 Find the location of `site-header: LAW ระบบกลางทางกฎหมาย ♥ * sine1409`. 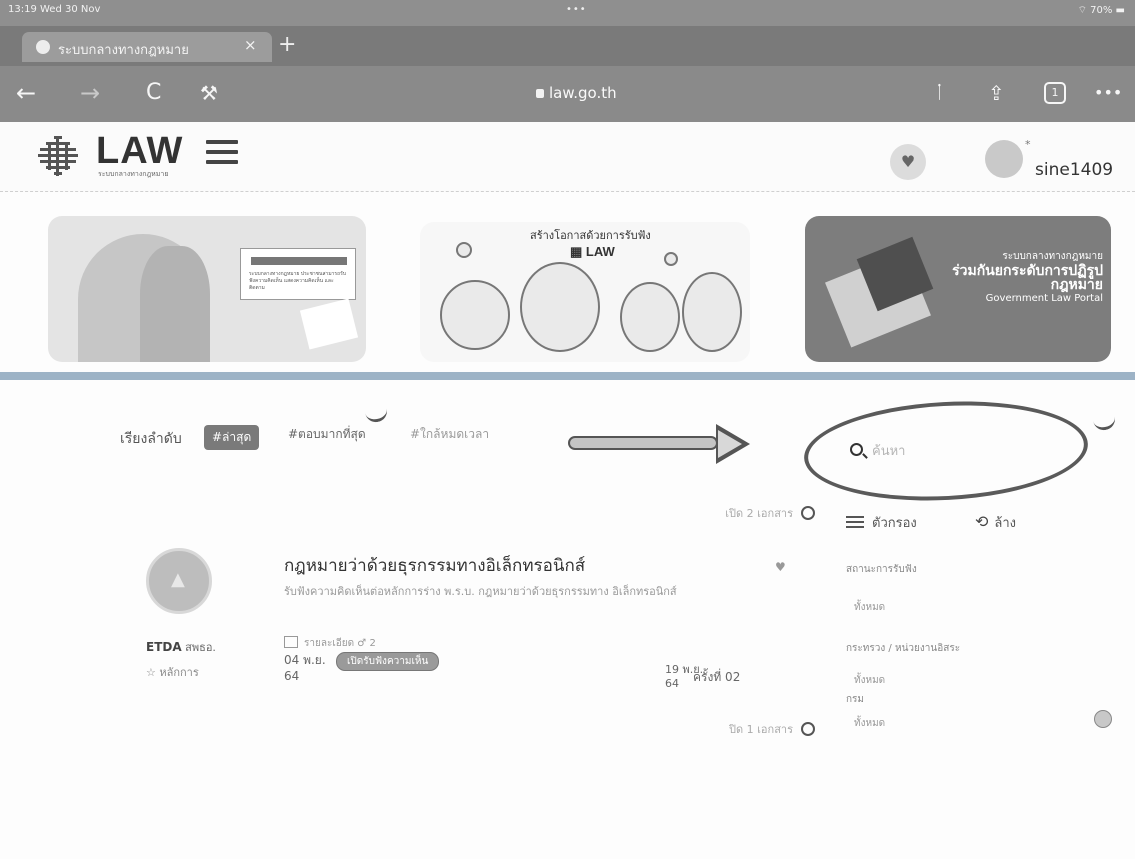

site-header: LAW ระบบกลางทางกฎหมาย ♥ * sine1409 is located at coordinates (567, 157).